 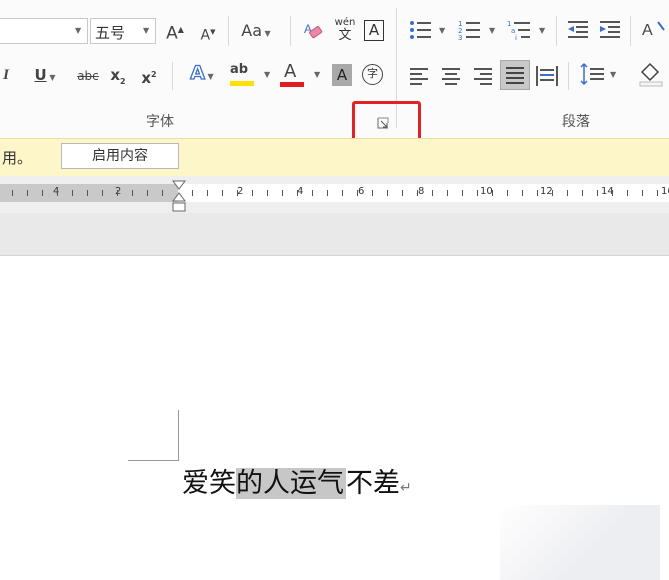 I want to click on enable-content-button: 启用内容, so click(x=120, y=156).